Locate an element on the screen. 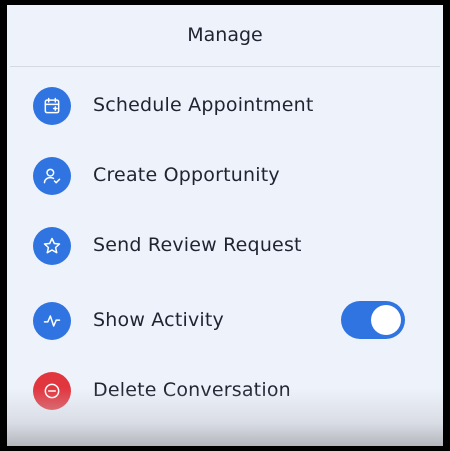 Image resolution: width=450 pixels, height=451 pixels. minus-circle-icon is located at coordinates (52, 391).